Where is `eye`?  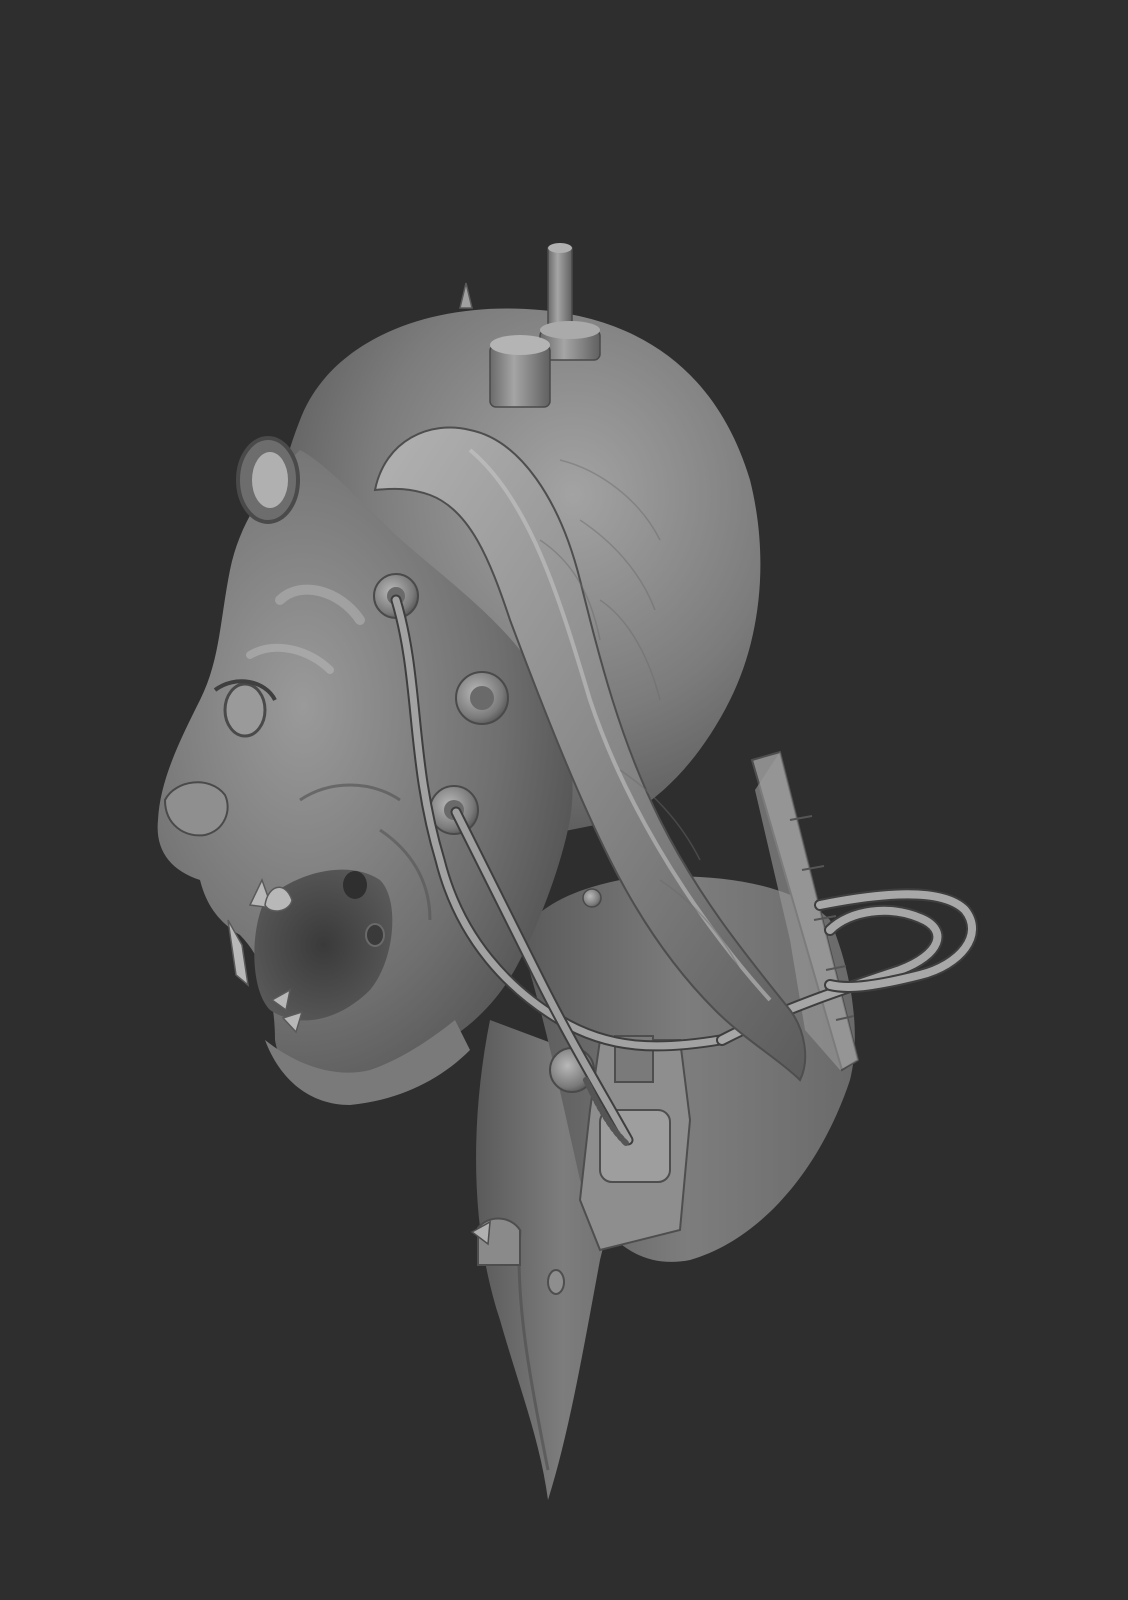 eye is located at coordinates (245, 710).